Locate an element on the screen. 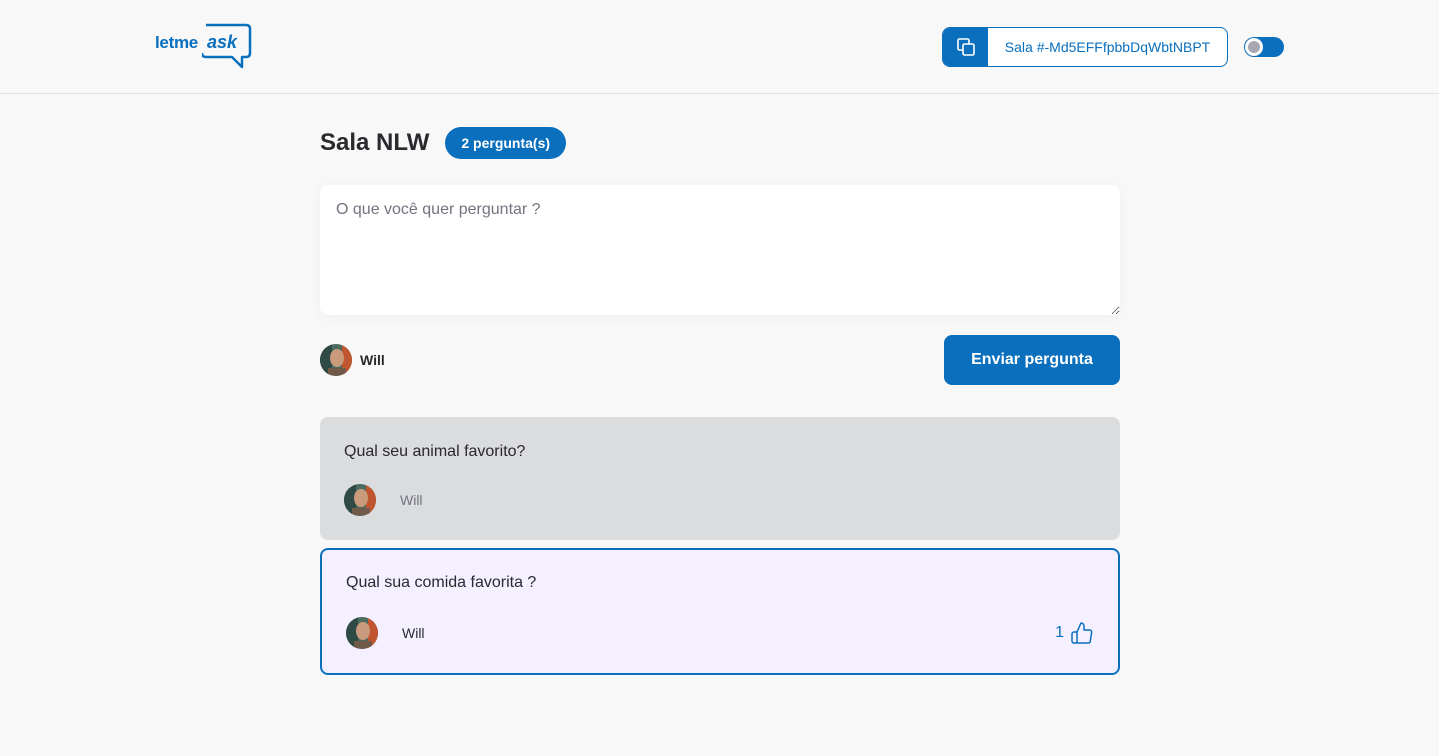 The image size is (1439, 756). question-text: Qual seu animal favorito? is located at coordinates (435, 451).